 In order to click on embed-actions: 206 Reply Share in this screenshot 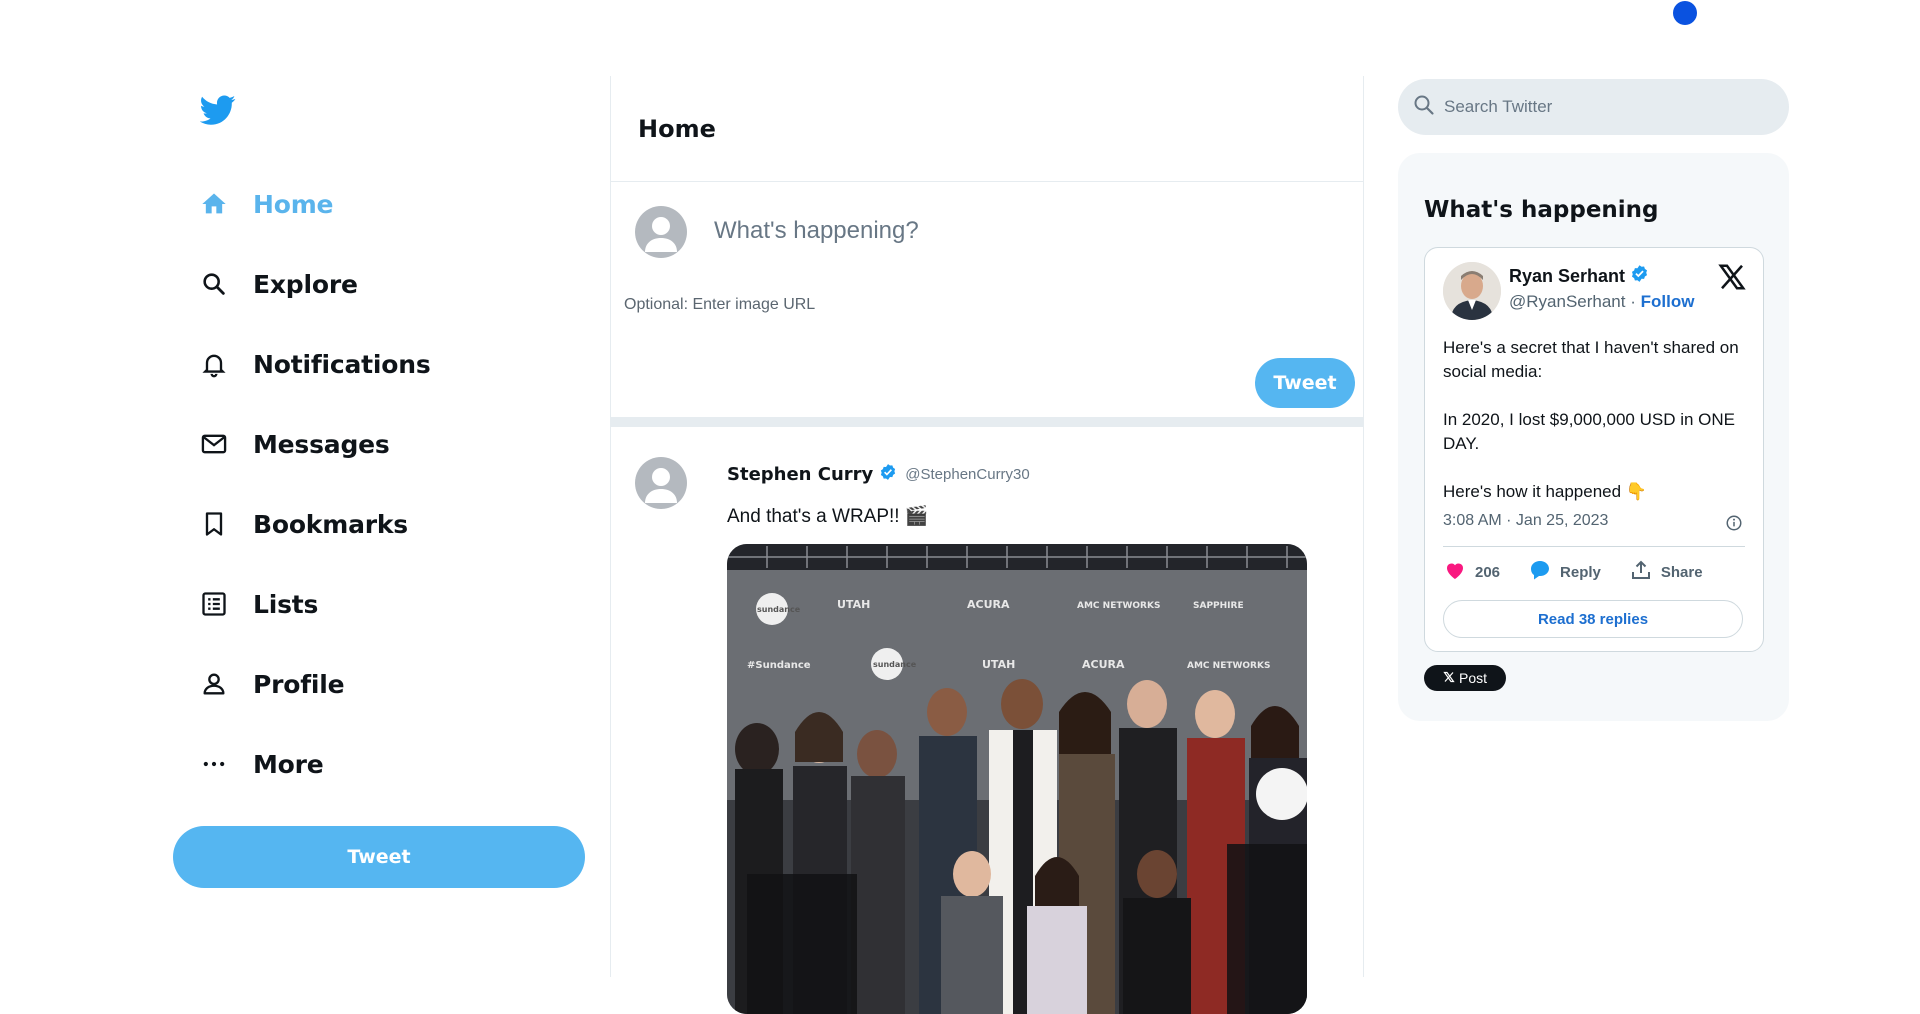, I will do `click(1587, 572)`.